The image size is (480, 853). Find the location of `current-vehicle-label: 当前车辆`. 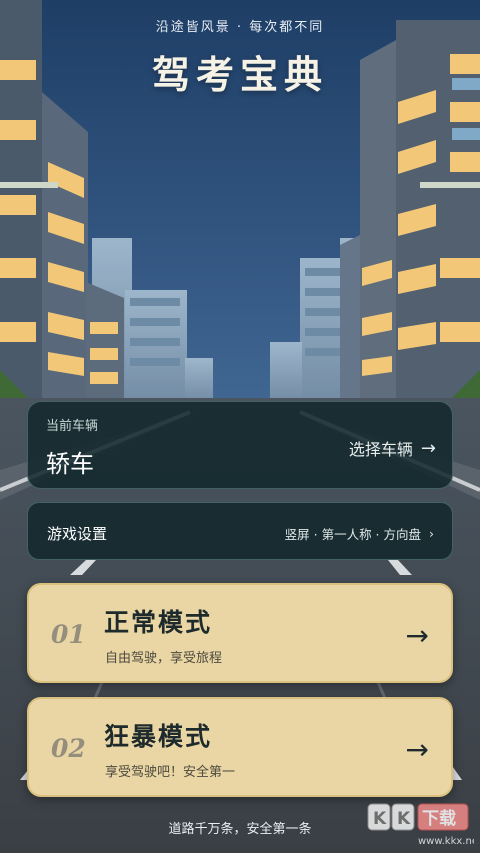

current-vehicle-label: 当前车辆 is located at coordinates (72, 426).